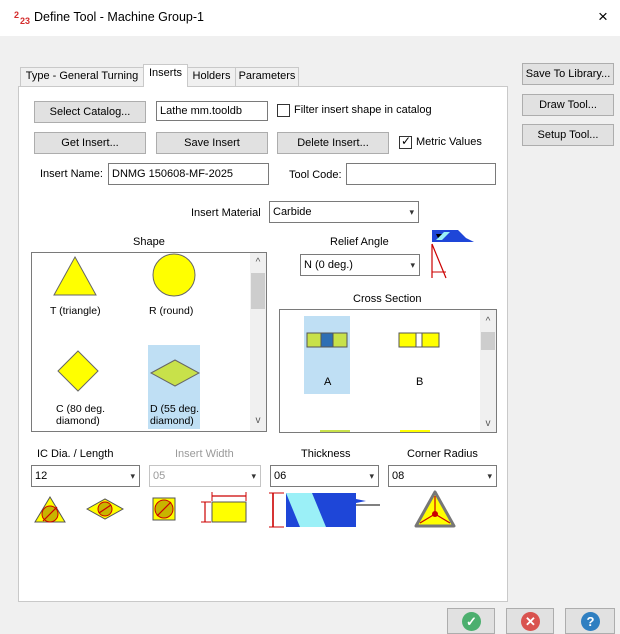  I want to click on cross-section-listbox: A B ^ v, so click(388, 371).